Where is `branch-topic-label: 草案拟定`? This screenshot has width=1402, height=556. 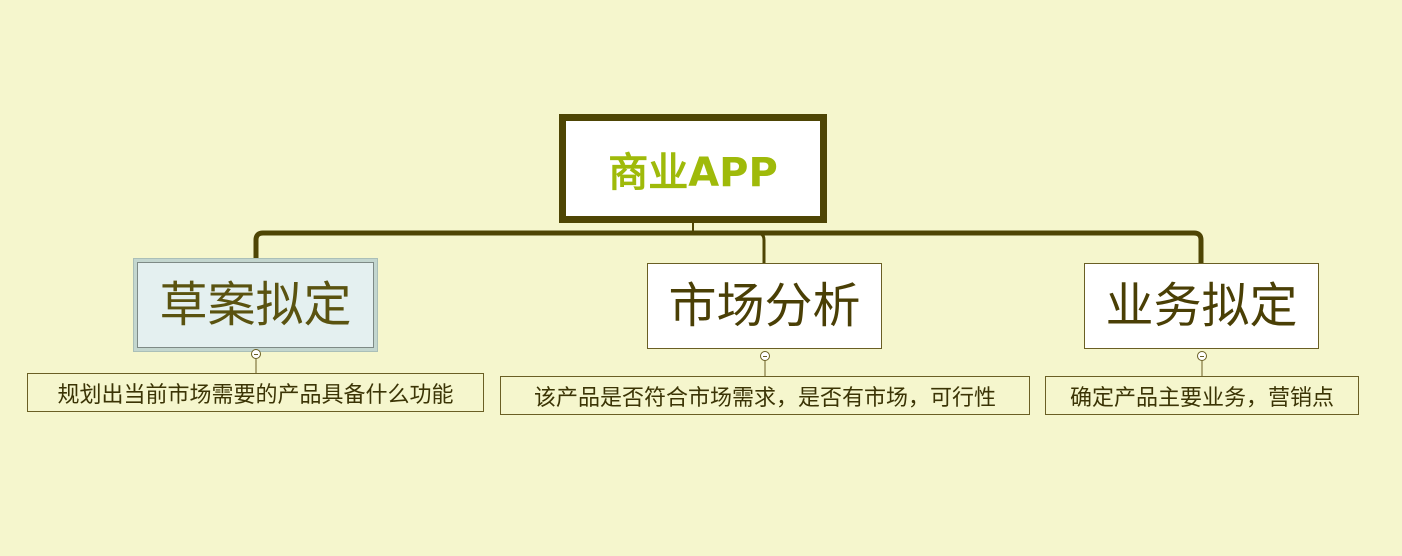
branch-topic-label: 草案拟定 is located at coordinates (255, 305).